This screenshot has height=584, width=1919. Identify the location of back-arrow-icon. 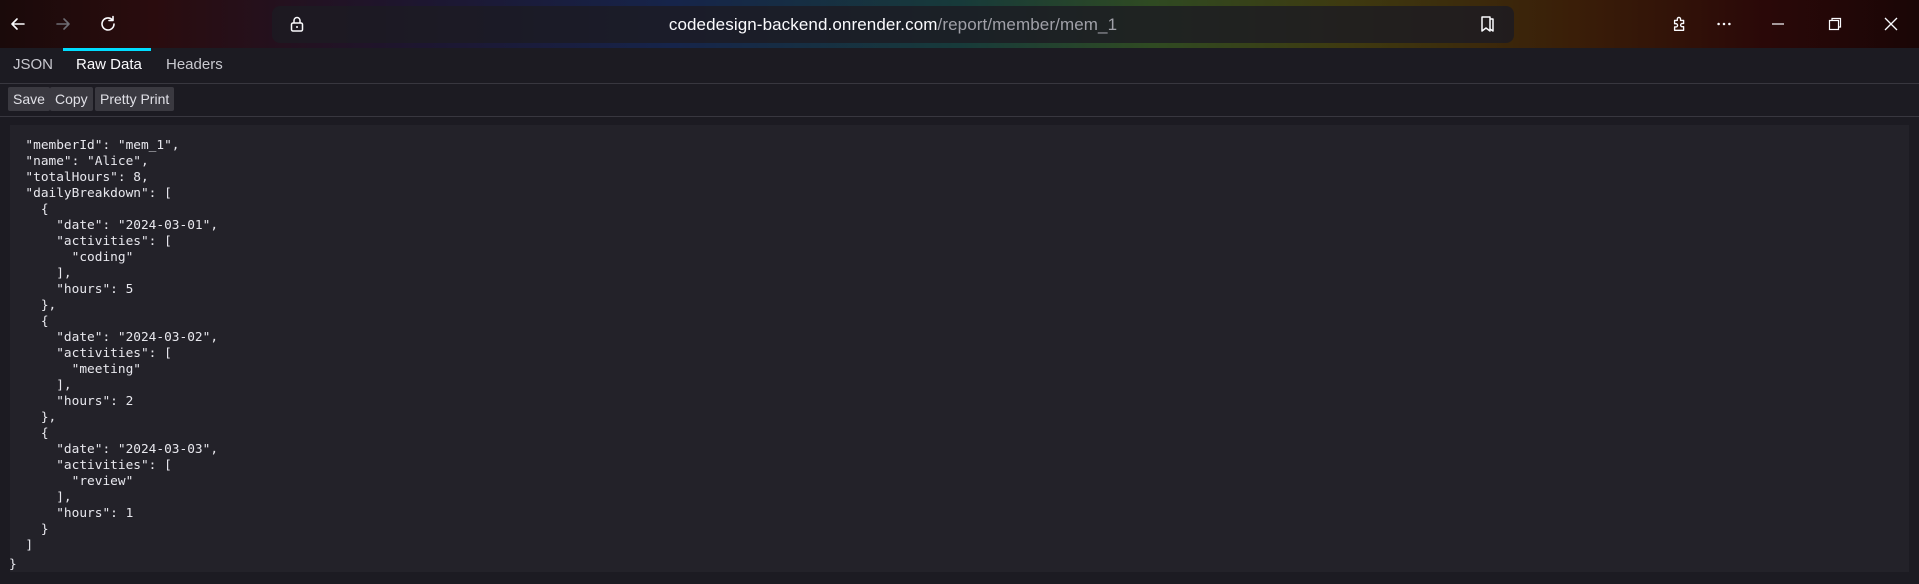
(18, 24).